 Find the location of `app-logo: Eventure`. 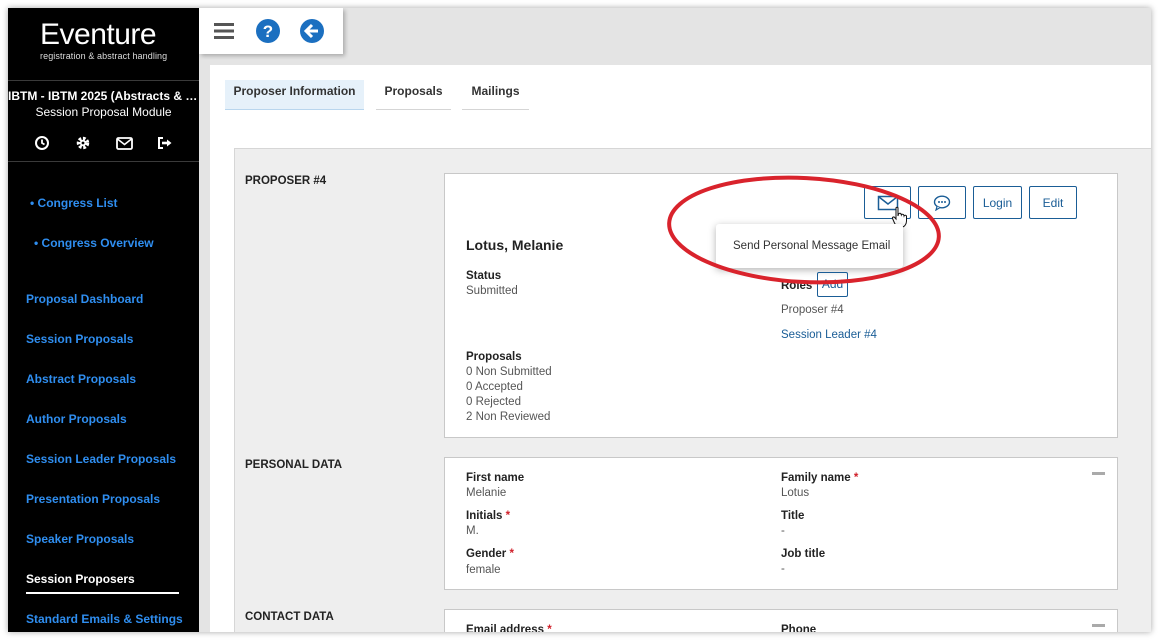

app-logo: Eventure is located at coordinates (98, 34).